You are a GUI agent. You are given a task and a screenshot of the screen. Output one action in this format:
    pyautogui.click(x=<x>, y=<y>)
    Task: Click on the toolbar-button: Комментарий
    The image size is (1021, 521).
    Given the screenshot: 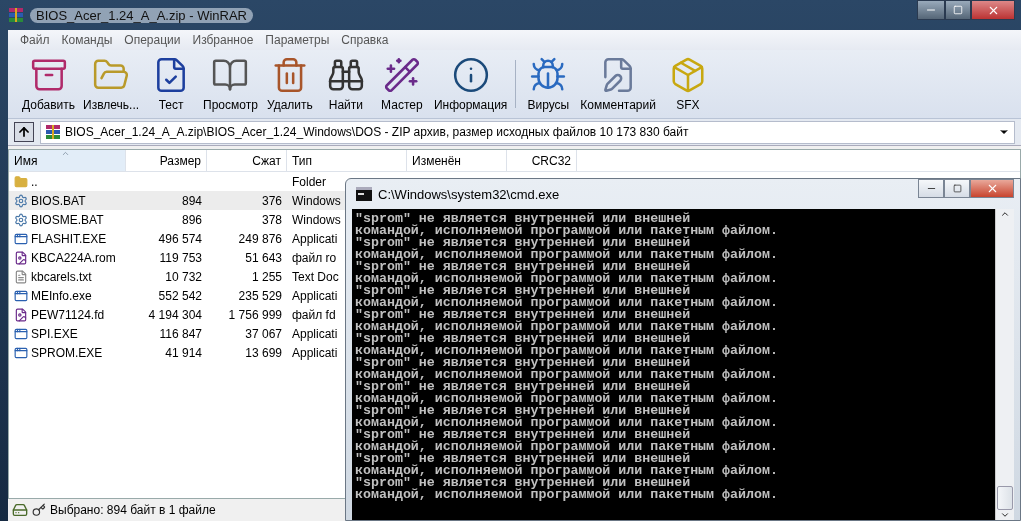 What is the action you would take?
    pyautogui.click(x=618, y=84)
    